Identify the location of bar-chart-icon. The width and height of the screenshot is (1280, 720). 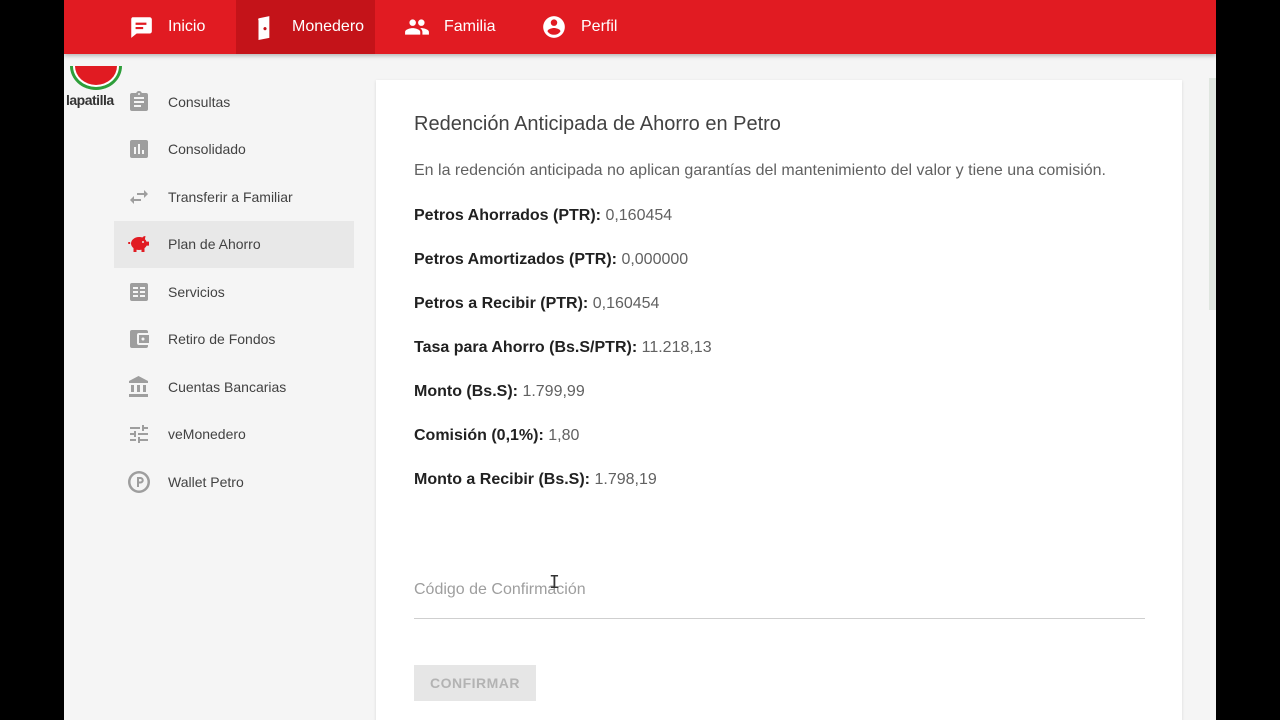
(139, 149).